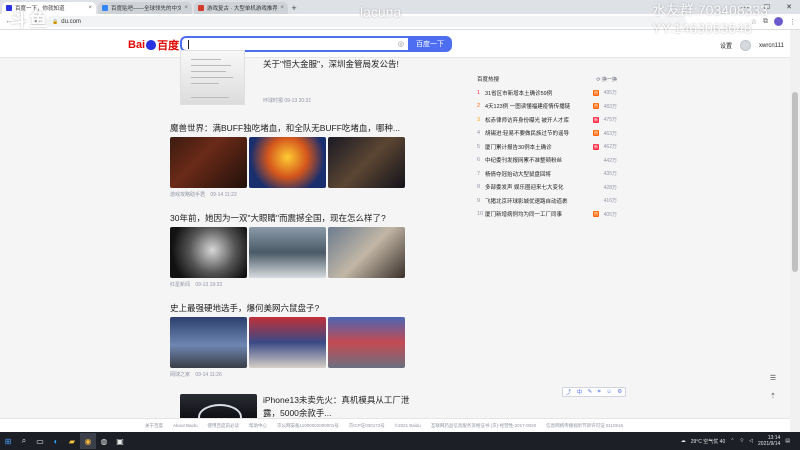 The height and width of the screenshot is (450, 800). I want to click on card-thumbnails, so click(295, 252).